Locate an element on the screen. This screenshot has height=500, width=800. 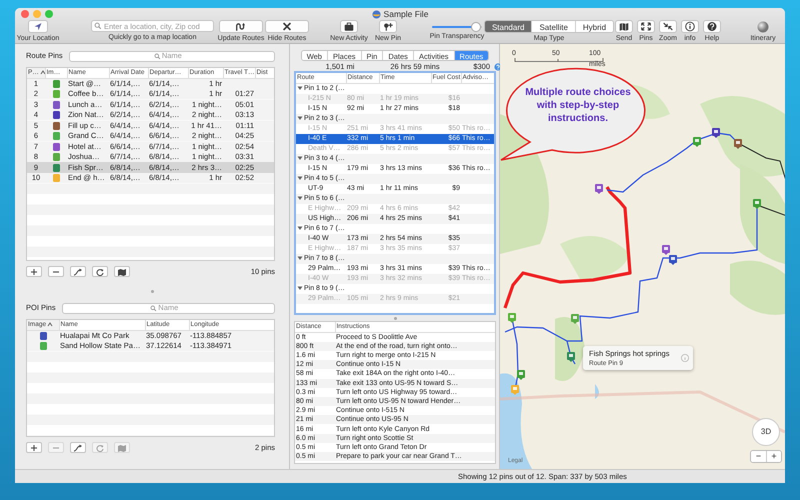
close-icon is located at coordinates (287, 26).